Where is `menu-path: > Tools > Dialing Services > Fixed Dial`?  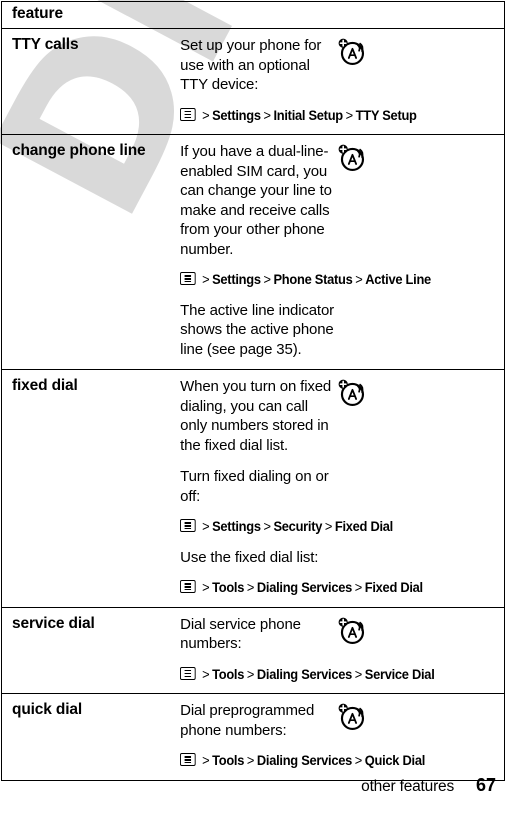 menu-path: > Tools > Dialing Services > Fixed Dial is located at coordinates (301, 588).